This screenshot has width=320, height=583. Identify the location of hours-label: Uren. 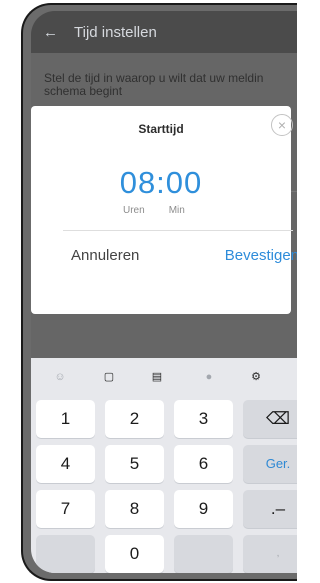
(134, 210).